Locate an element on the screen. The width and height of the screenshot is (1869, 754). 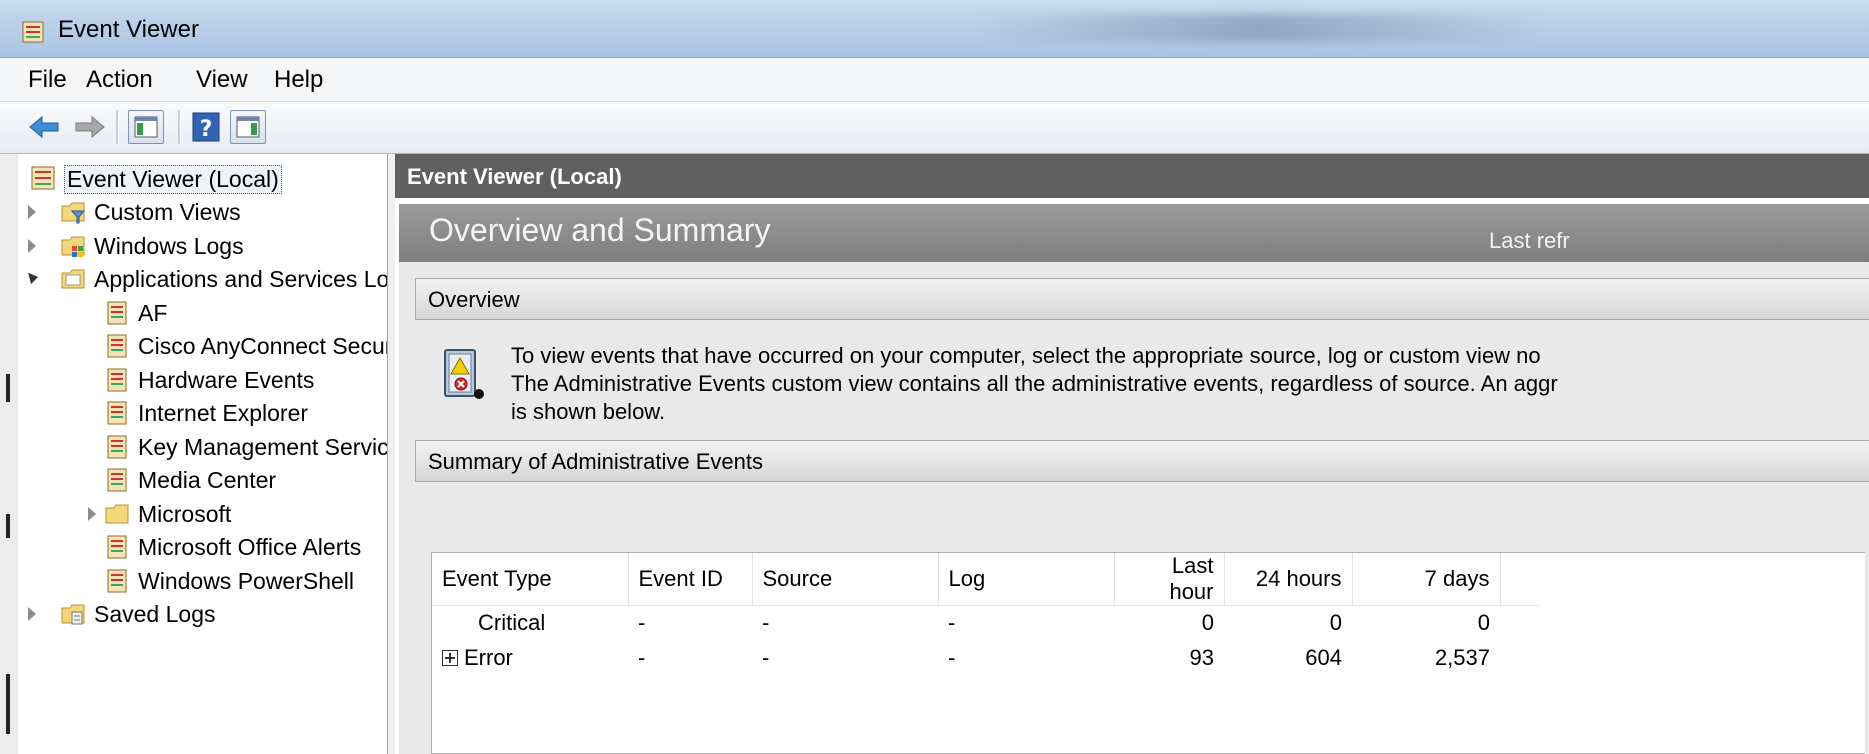
tree-item-windows-logs: Windows Logs is located at coordinates (202, 246).